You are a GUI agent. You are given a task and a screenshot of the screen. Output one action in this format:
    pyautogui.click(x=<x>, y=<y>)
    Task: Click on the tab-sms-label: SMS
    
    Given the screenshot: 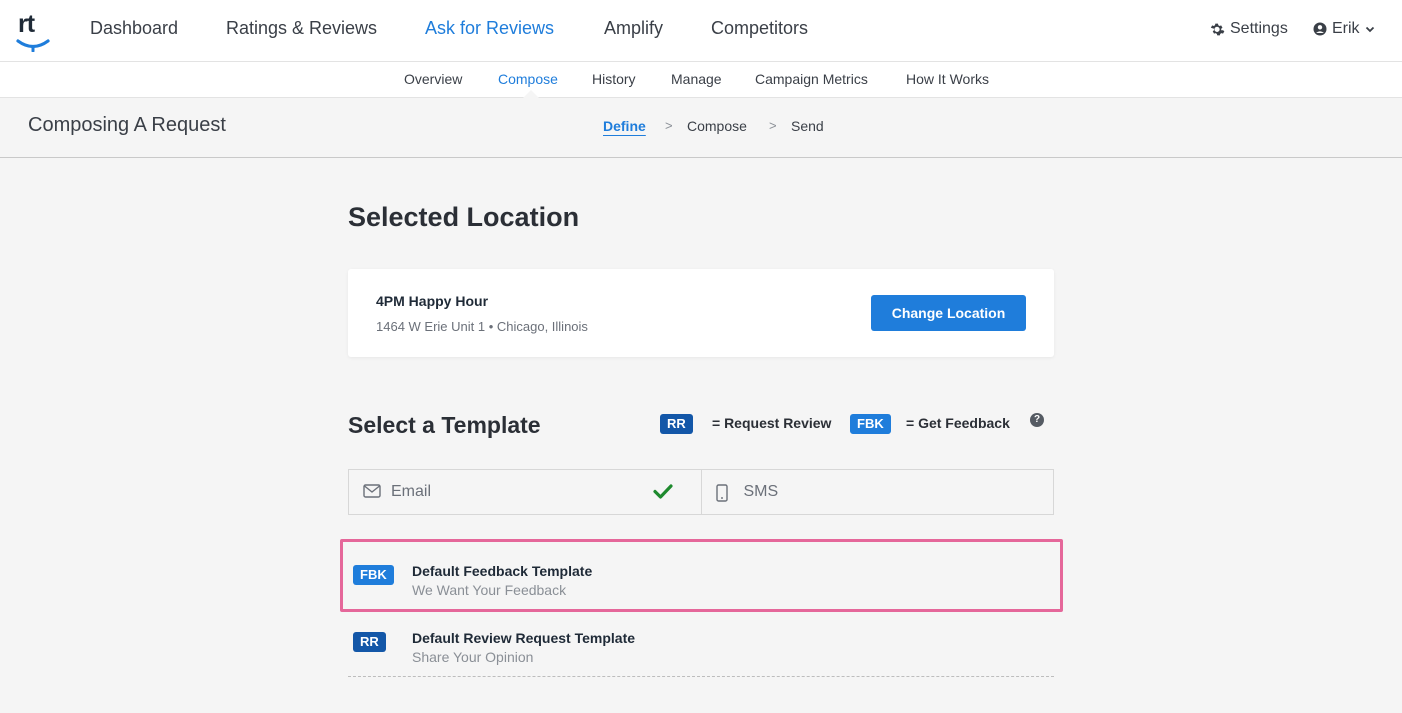 What is the action you would take?
    pyautogui.click(x=761, y=491)
    